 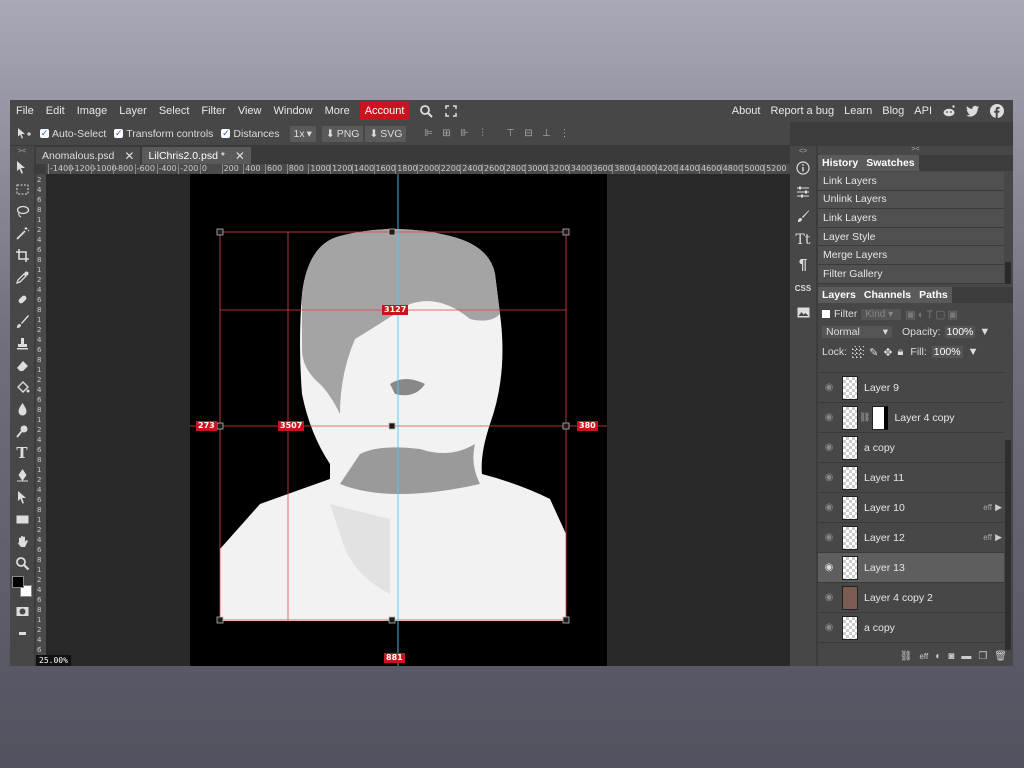 I want to click on lock-paint-icon: ✎, so click(x=873, y=352).